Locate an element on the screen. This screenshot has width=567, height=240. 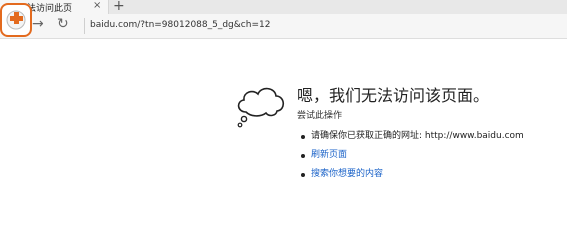
address-bar: baidu.com/?tn=98012088_5_dg&ch=12 is located at coordinates (180, 25).